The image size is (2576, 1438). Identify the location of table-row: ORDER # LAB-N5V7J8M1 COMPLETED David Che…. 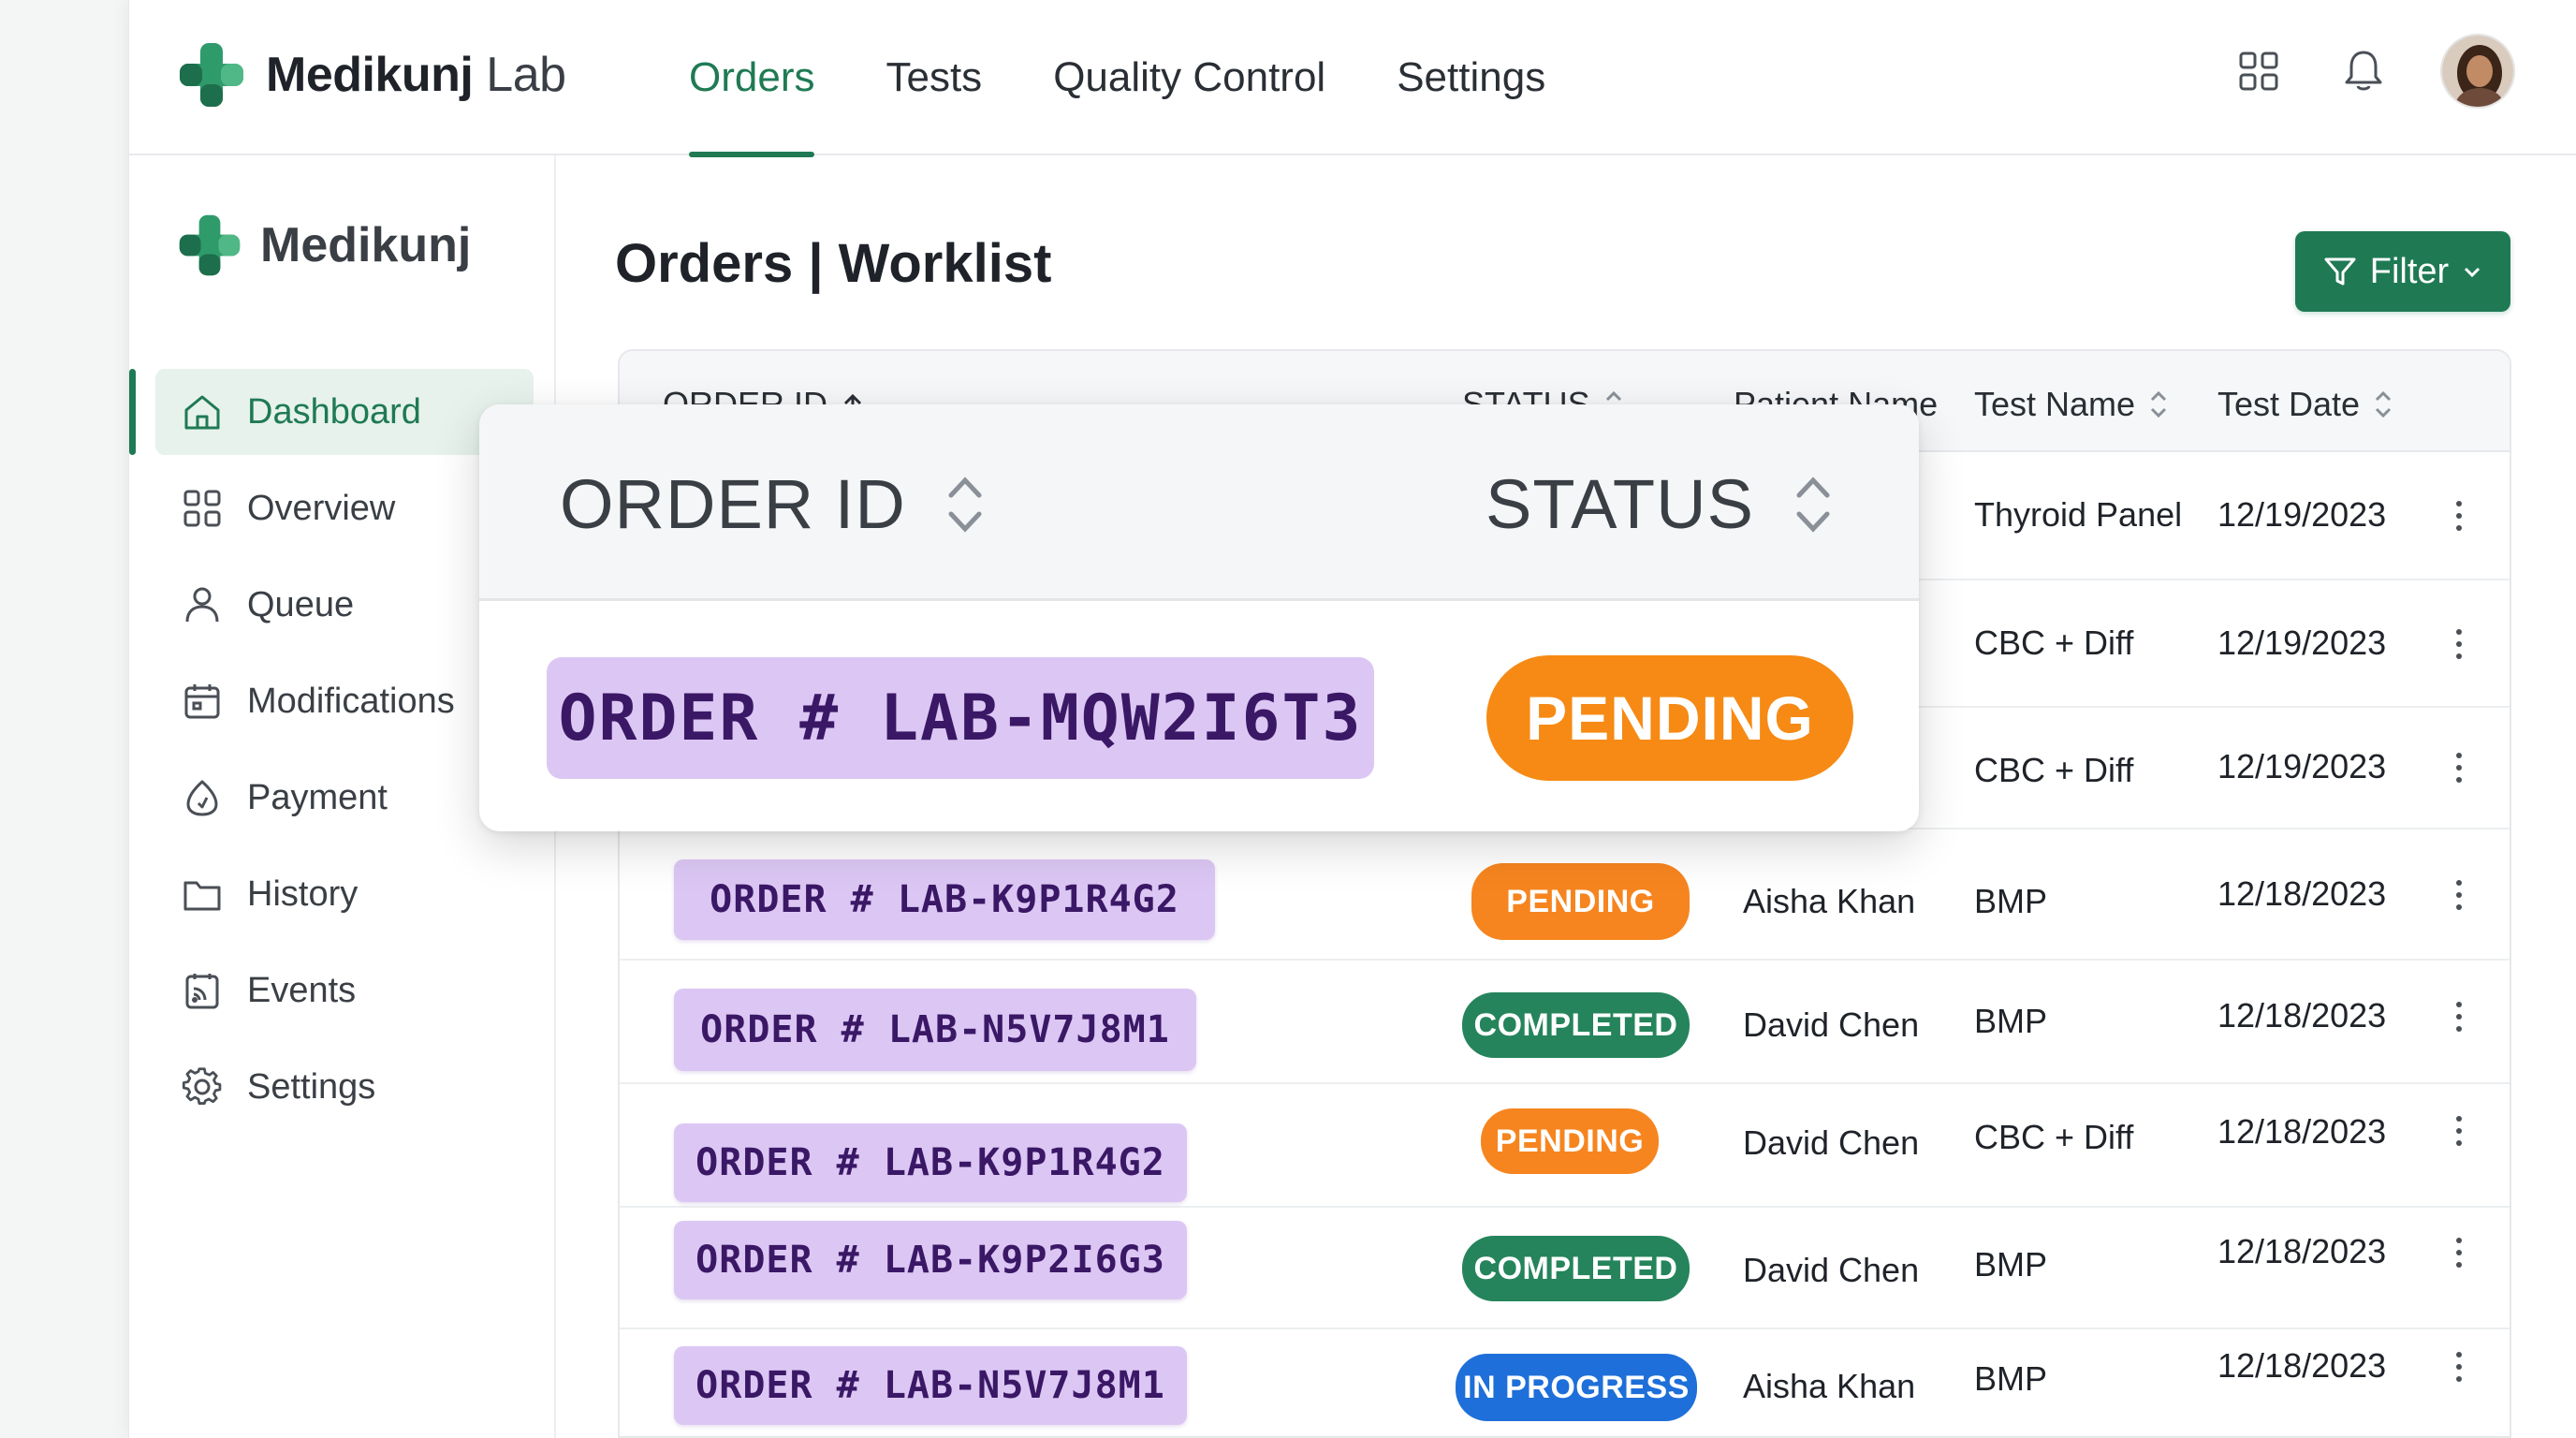
(1565, 1022).